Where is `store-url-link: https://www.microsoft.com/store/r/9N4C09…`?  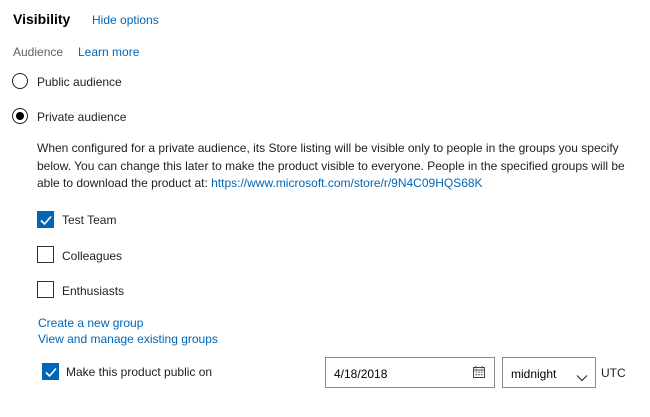 store-url-link: https://www.microsoft.com/store/r/9N4C09… is located at coordinates (346, 183).